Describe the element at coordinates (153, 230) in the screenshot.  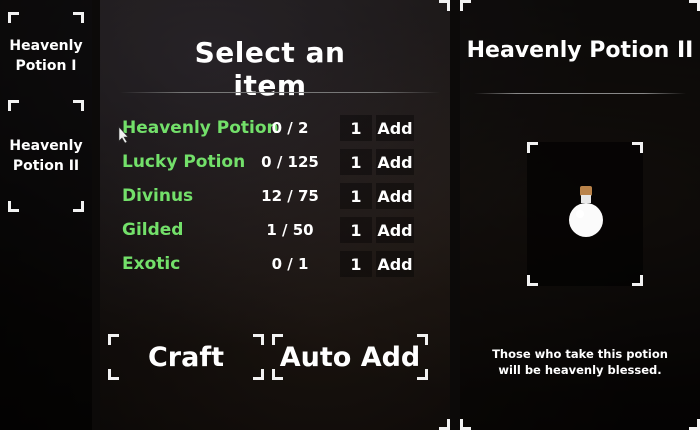
I see `requirement-name: Gilded` at that location.